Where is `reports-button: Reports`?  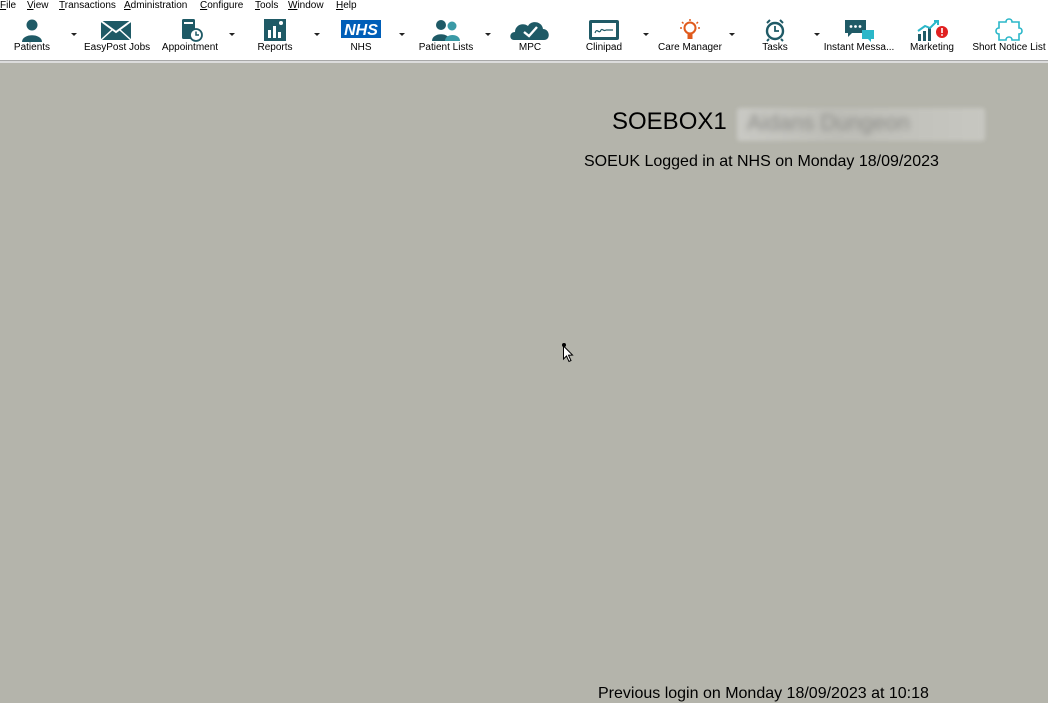
reports-button: Reports is located at coordinates (275, 36).